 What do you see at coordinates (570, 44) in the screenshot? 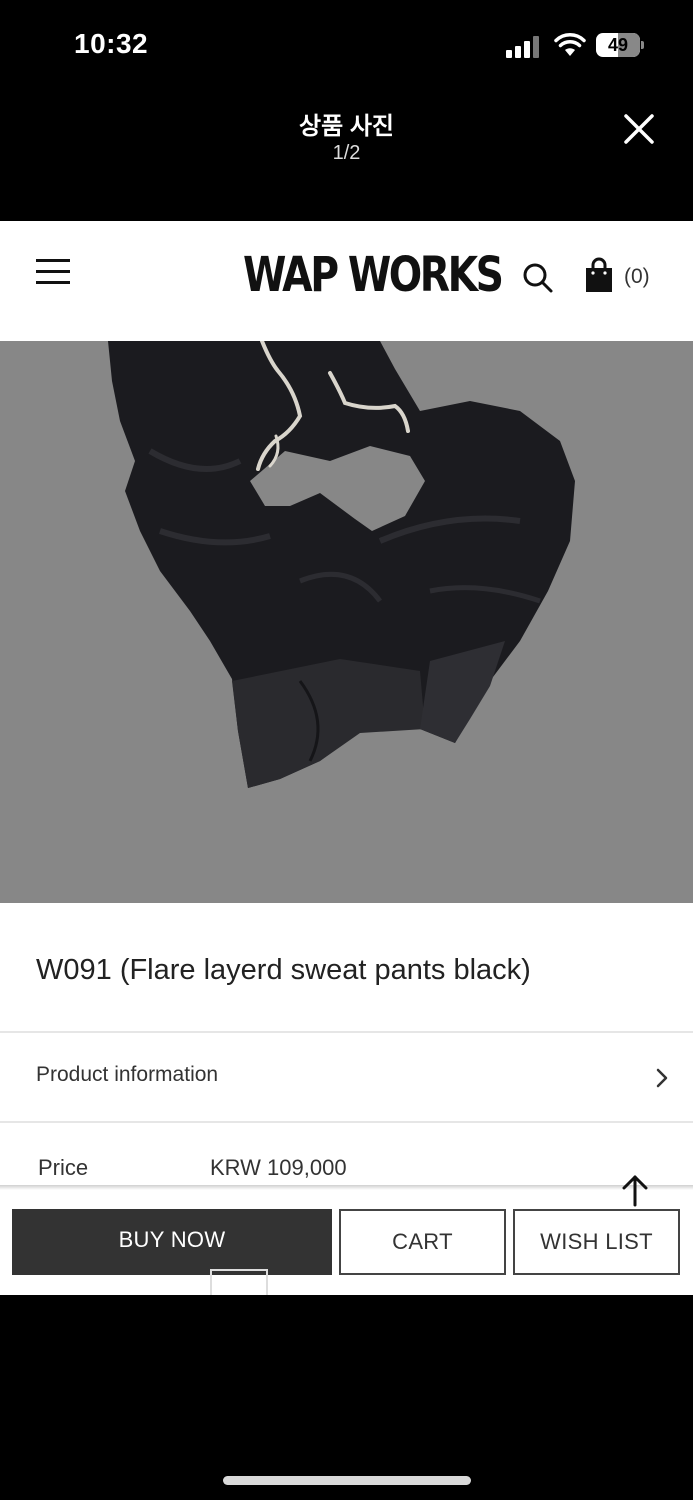
I see `wifi-icon` at bounding box center [570, 44].